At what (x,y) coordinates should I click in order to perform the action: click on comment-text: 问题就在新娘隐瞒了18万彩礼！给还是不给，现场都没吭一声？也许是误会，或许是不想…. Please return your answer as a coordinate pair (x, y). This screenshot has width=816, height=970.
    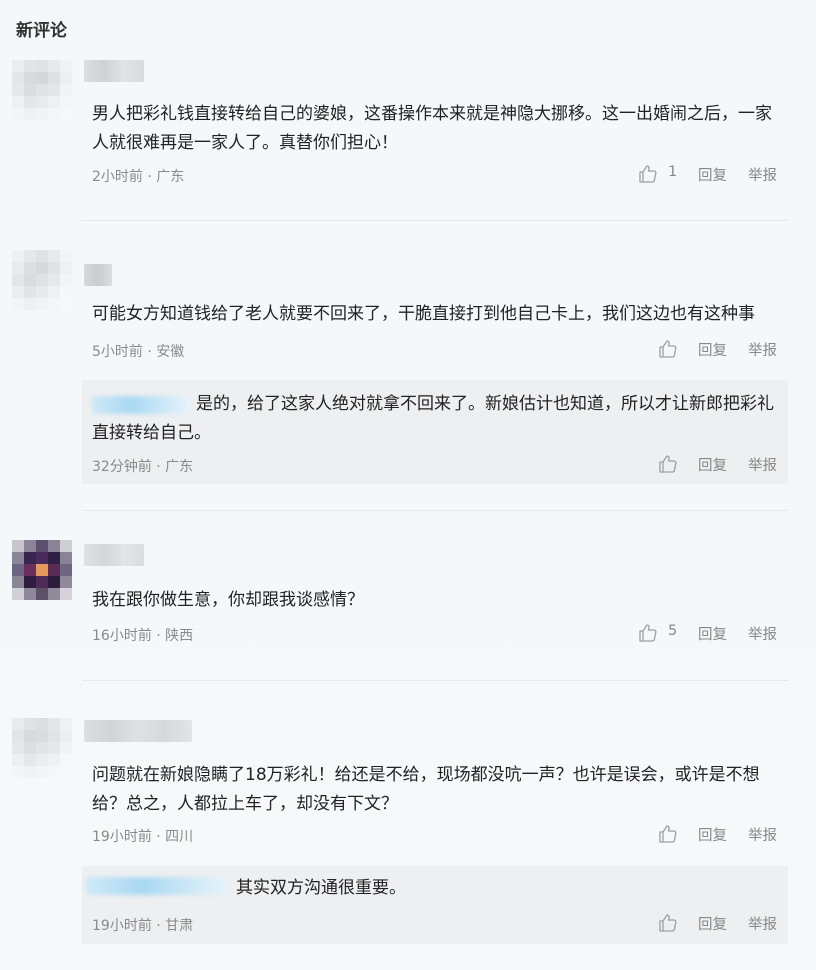
    Looking at the image, I should click on (426, 789).